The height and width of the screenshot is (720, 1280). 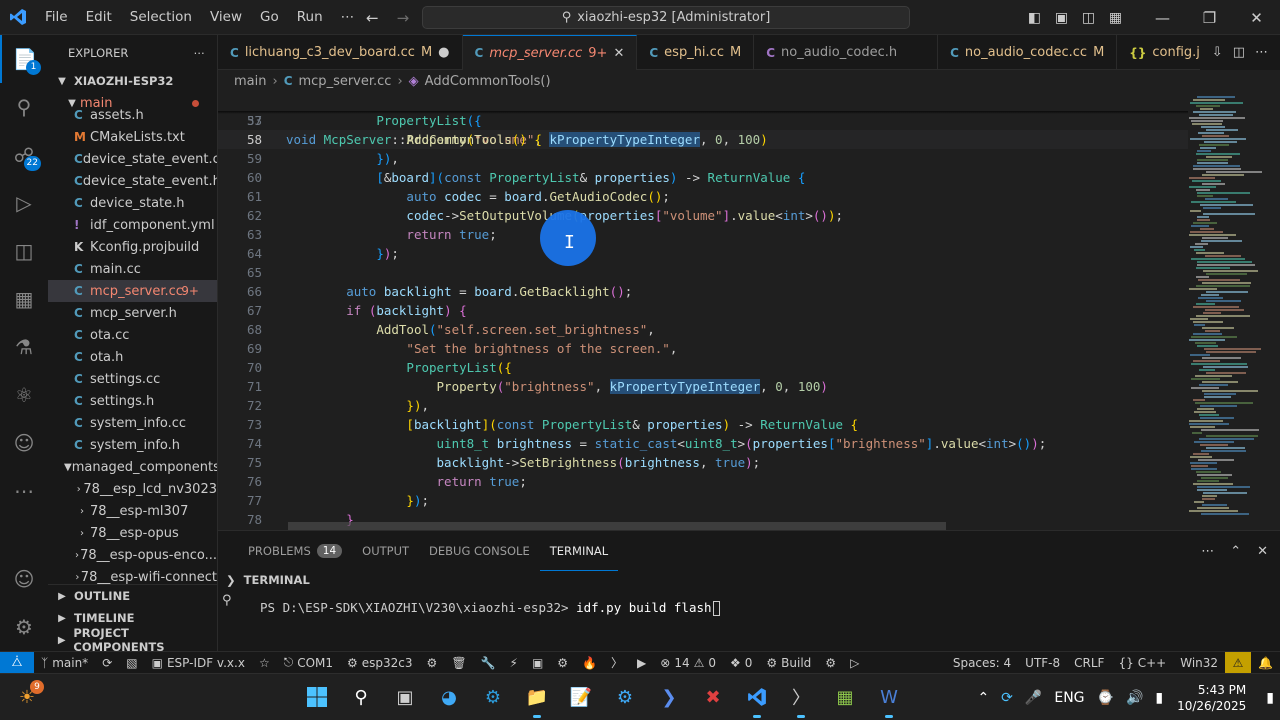 What do you see at coordinates (488, 81) in the screenshot?
I see `breadcrumb-symbol: AddCommonTools()` at bounding box center [488, 81].